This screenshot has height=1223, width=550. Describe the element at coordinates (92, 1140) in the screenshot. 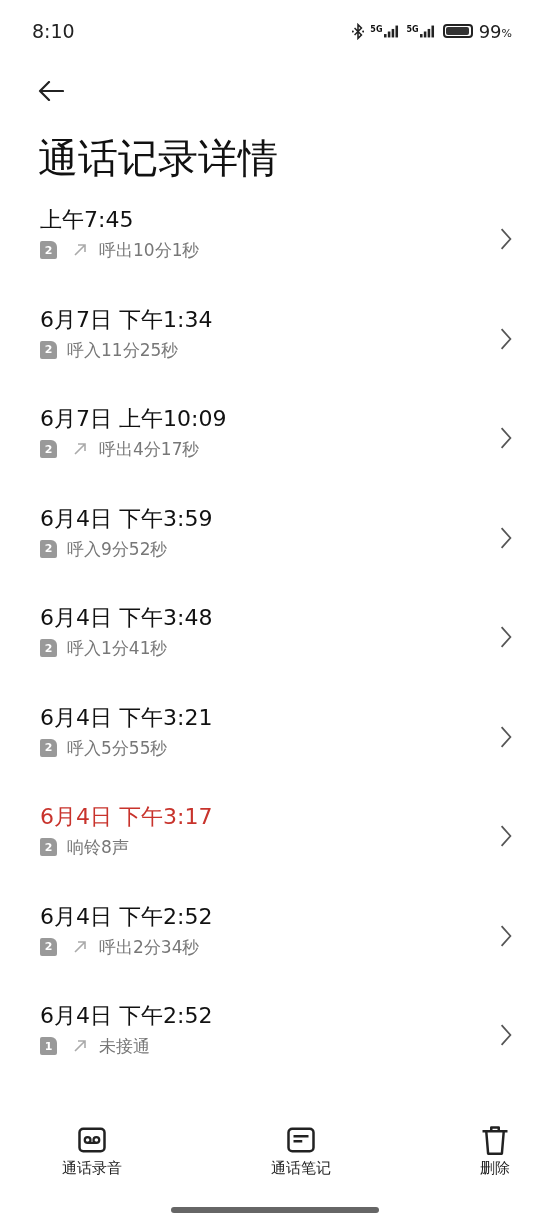

I see `cassette-icon` at that location.